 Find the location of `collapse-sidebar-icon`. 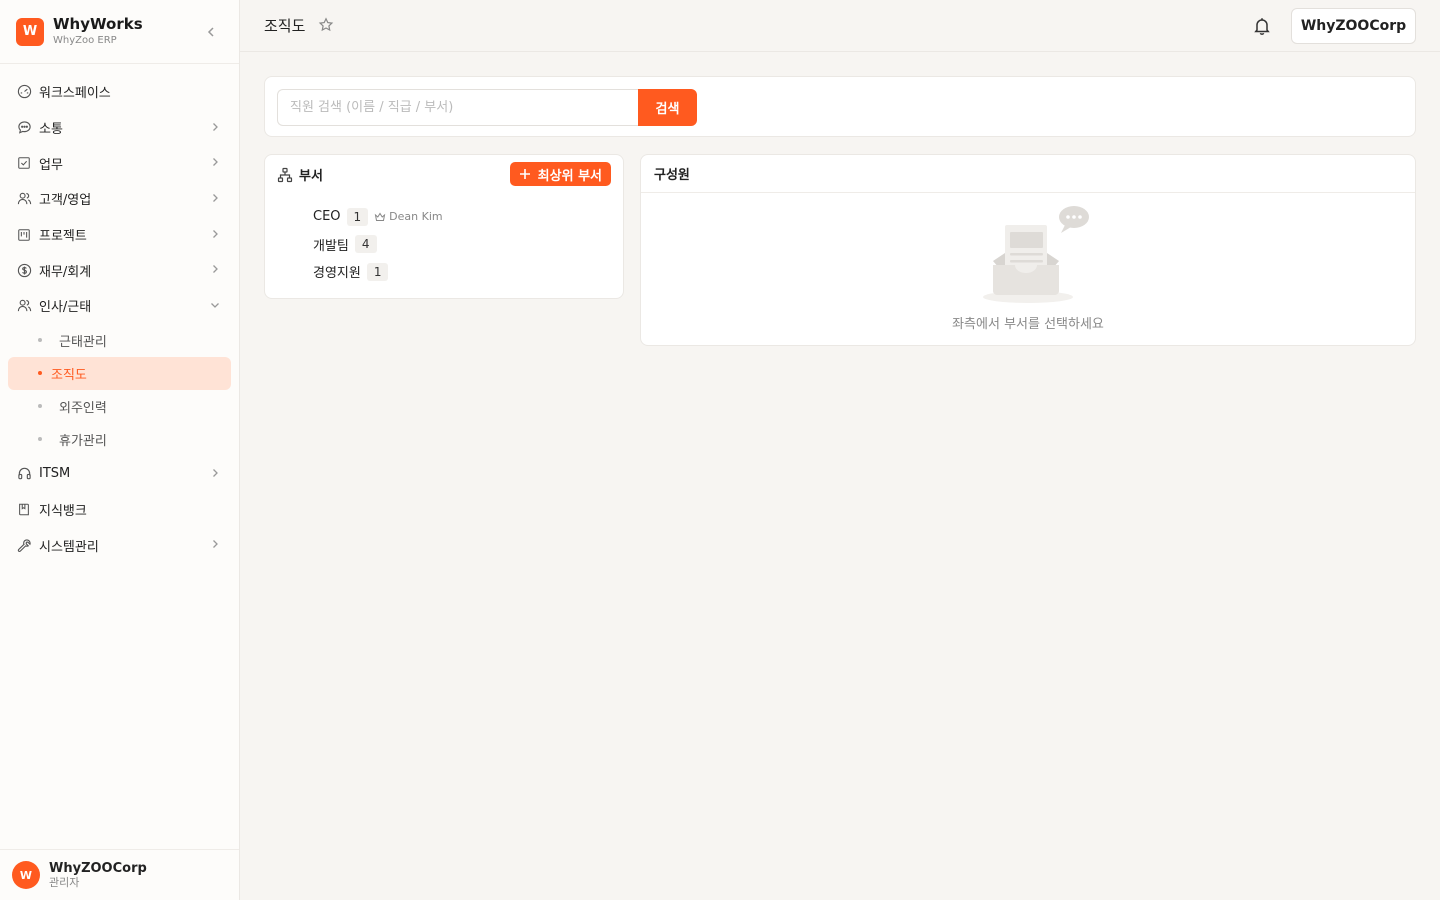

collapse-sidebar-icon is located at coordinates (211, 32).